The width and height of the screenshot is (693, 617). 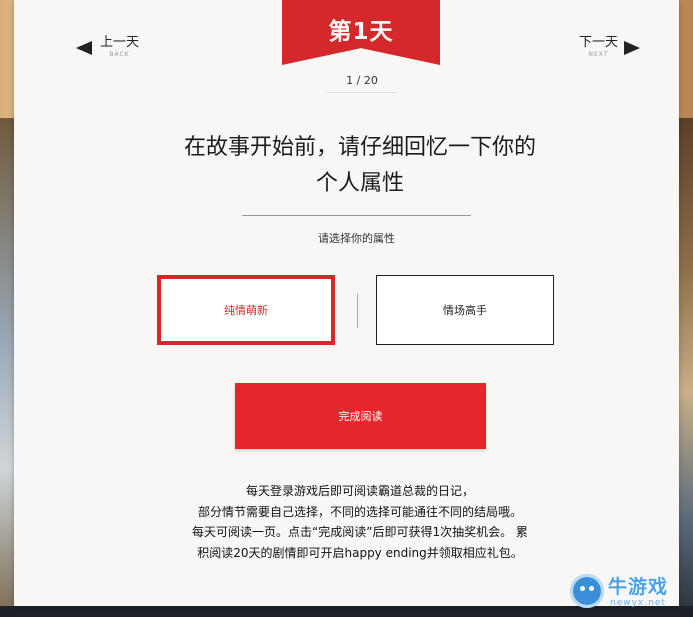 What do you see at coordinates (359, 183) in the screenshot?
I see `title-line-2: 个人属性` at bounding box center [359, 183].